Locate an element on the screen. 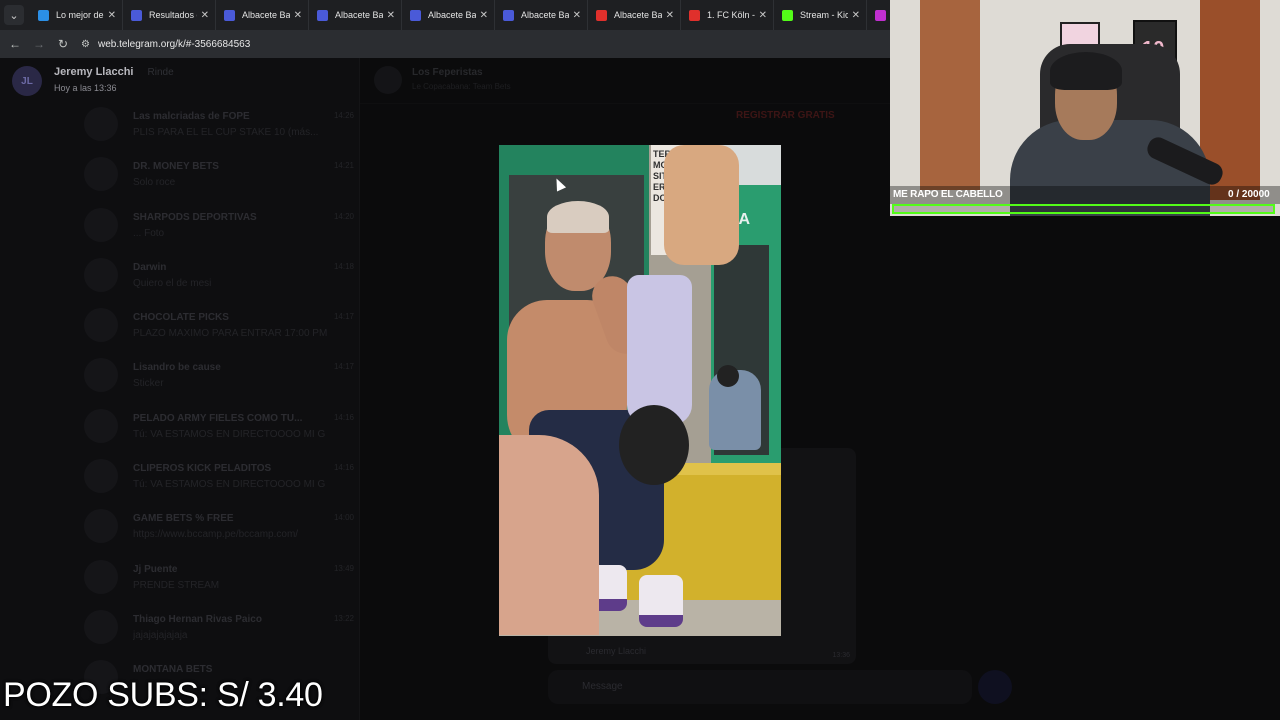 Image resolution: width=1280 pixels, height=720 pixels. viewer-back-label: Rinde is located at coordinates (161, 72).